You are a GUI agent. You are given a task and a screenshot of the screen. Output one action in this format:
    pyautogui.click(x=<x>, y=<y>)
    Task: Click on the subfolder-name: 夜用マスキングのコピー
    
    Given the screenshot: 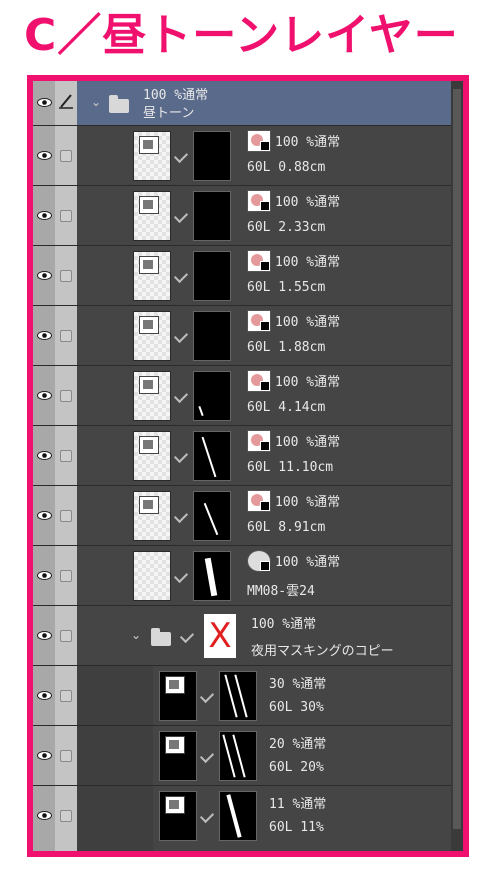 What is the action you would take?
    pyautogui.click(x=322, y=651)
    